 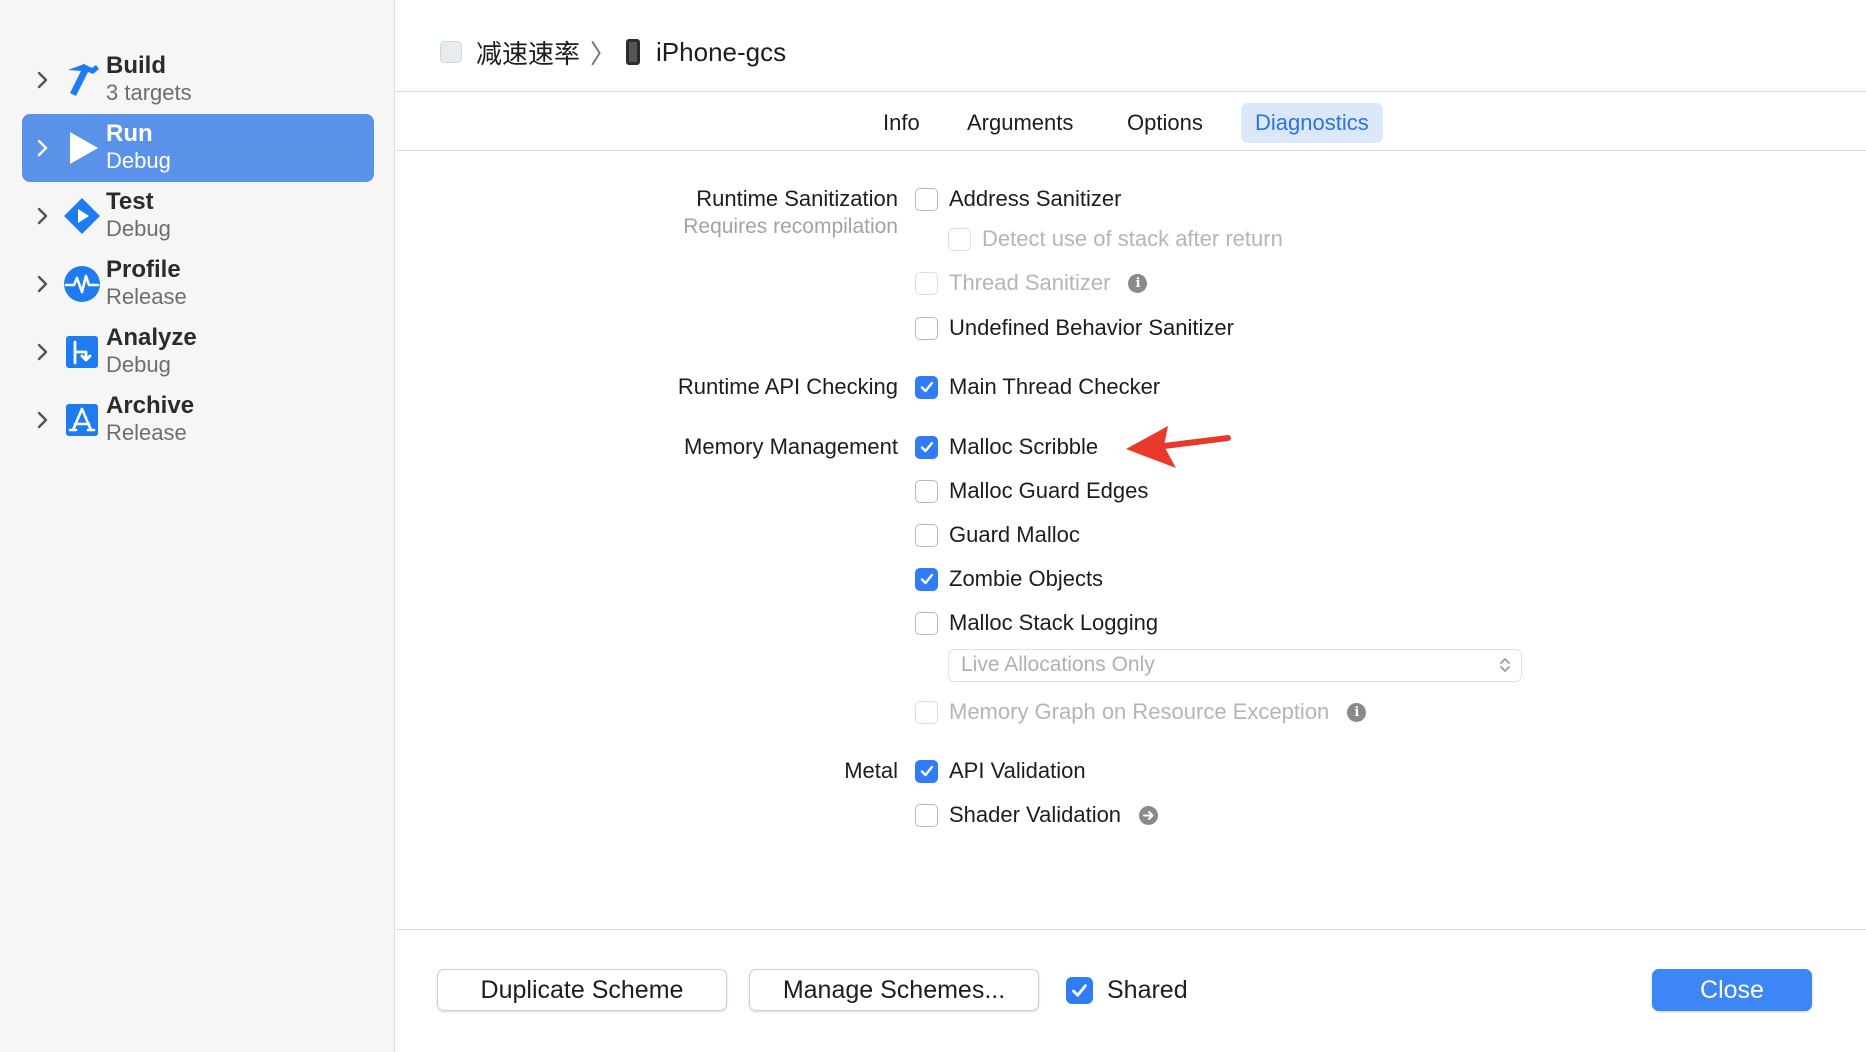 What do you see at coordinates (797, 198) in the screenshot?
I see `section-label-runtime-sanitization: Runtime Sanitization` at bounding box center [797, 198].